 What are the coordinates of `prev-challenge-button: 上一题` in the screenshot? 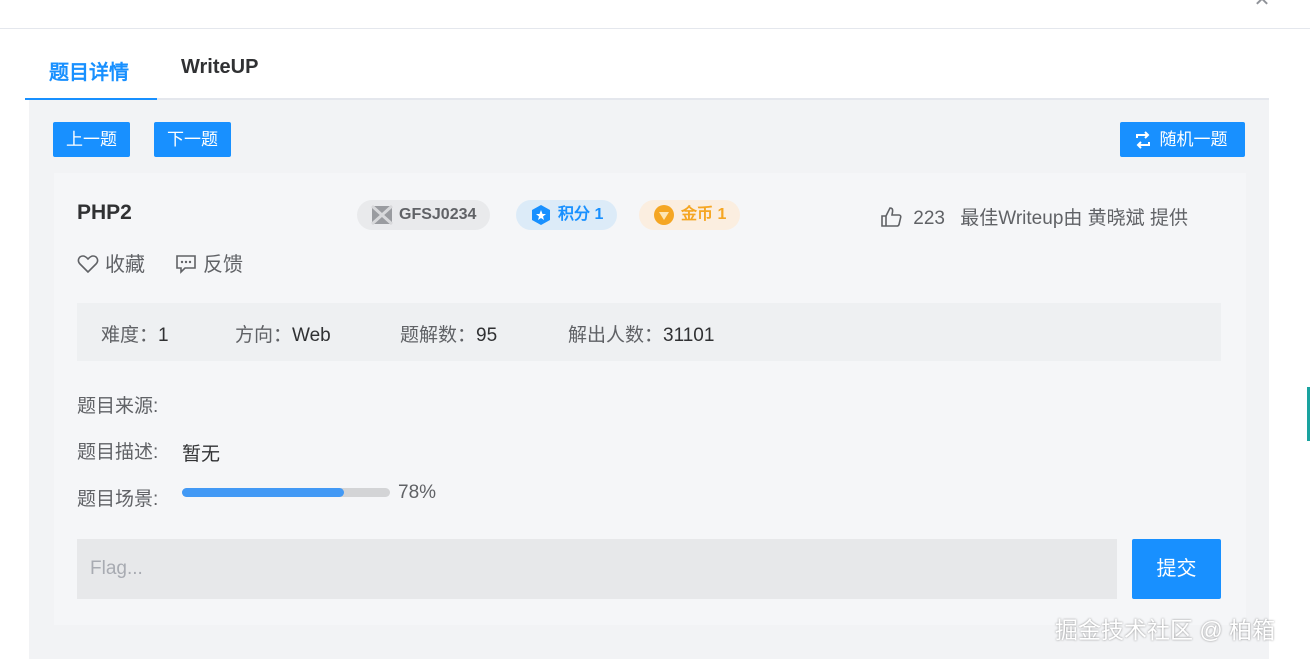 It's located at (91, 139).